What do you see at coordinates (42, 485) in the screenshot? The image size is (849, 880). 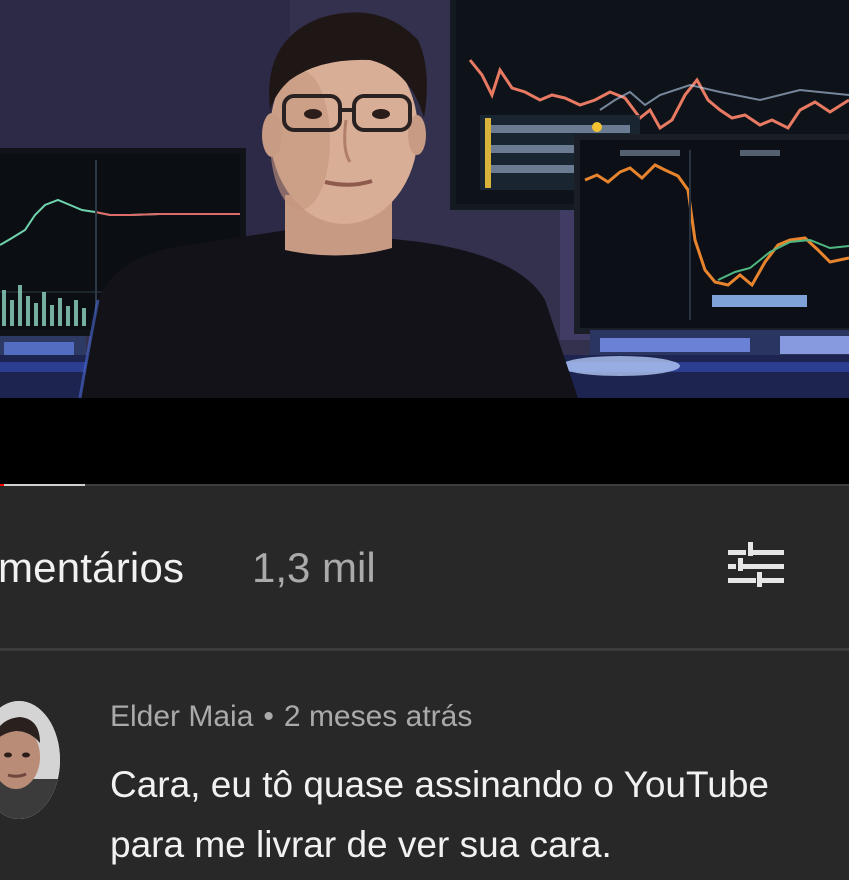 I see `video-buffer-bar` at bounding box center [42, 485].